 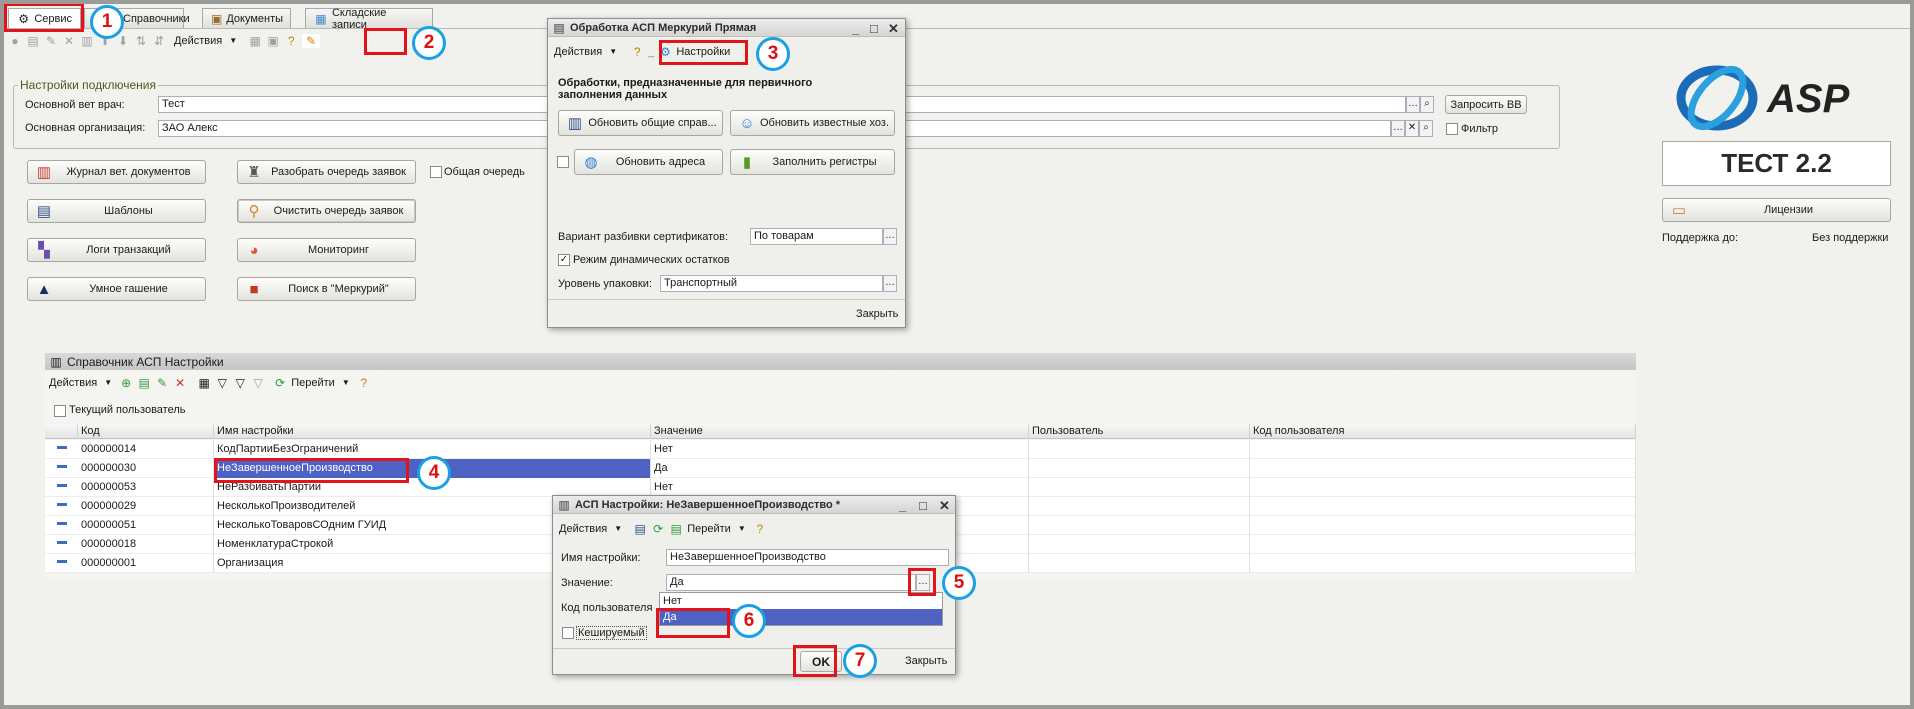 What do you see at coordinates (658, 529) in the screenshot?
I see `reread-icon: ⟳` at bounding box center [658, 529].